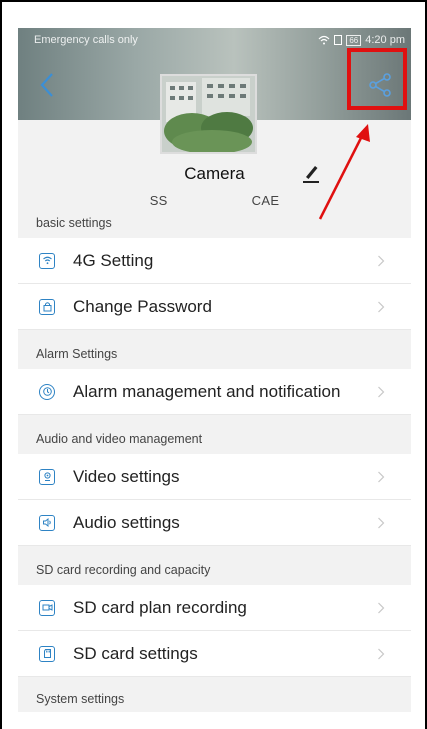 The image size is (427, 729). Describe the element at coordinates (47, 522) in the screenshot. I see `speaker-icon` at that location.